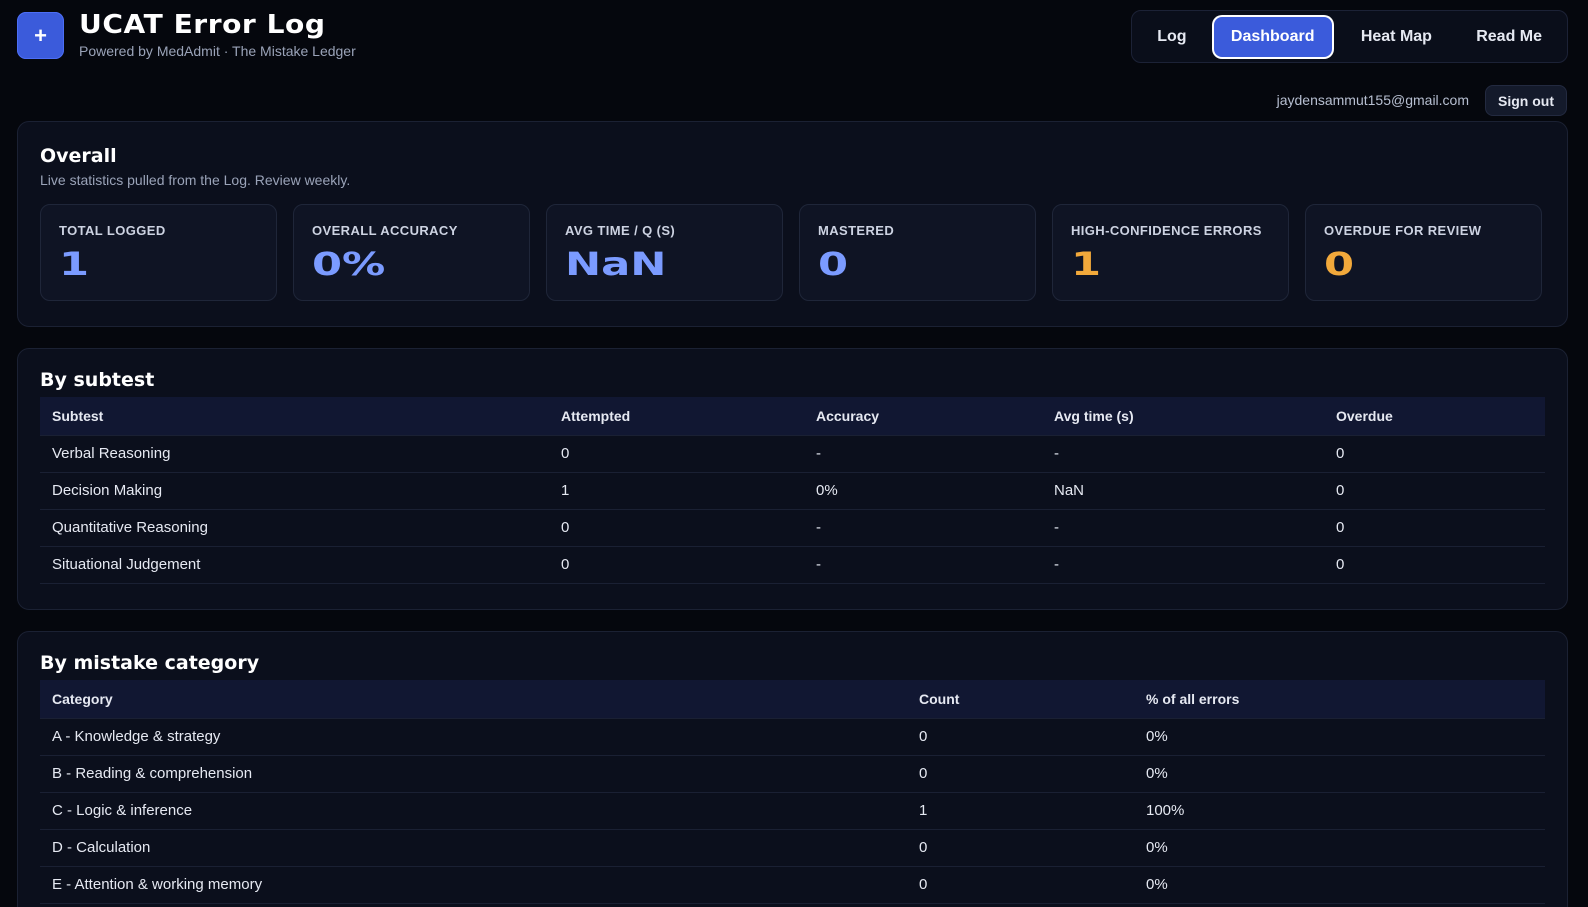  Describe the element at coordinates (1166, 230) in the screenshot. I see `stat-label: HIGH-CONFIDENCE ERRORS` at that location.